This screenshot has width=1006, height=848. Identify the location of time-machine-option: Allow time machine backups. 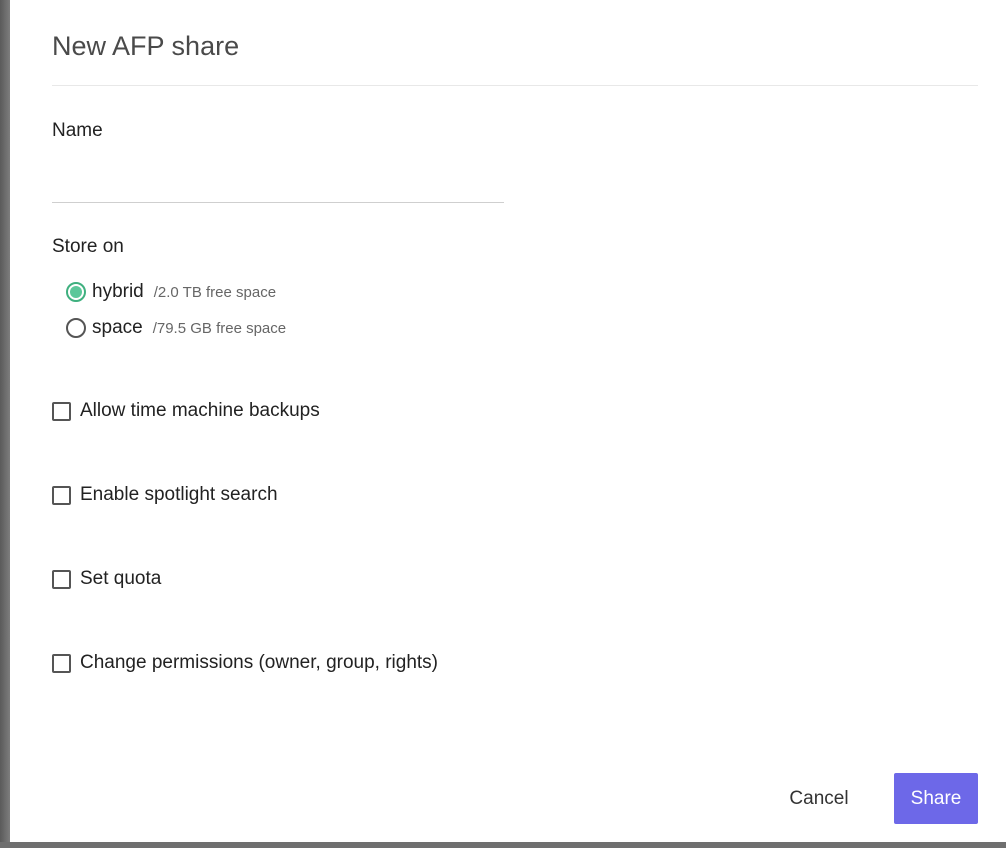
(186, 411).